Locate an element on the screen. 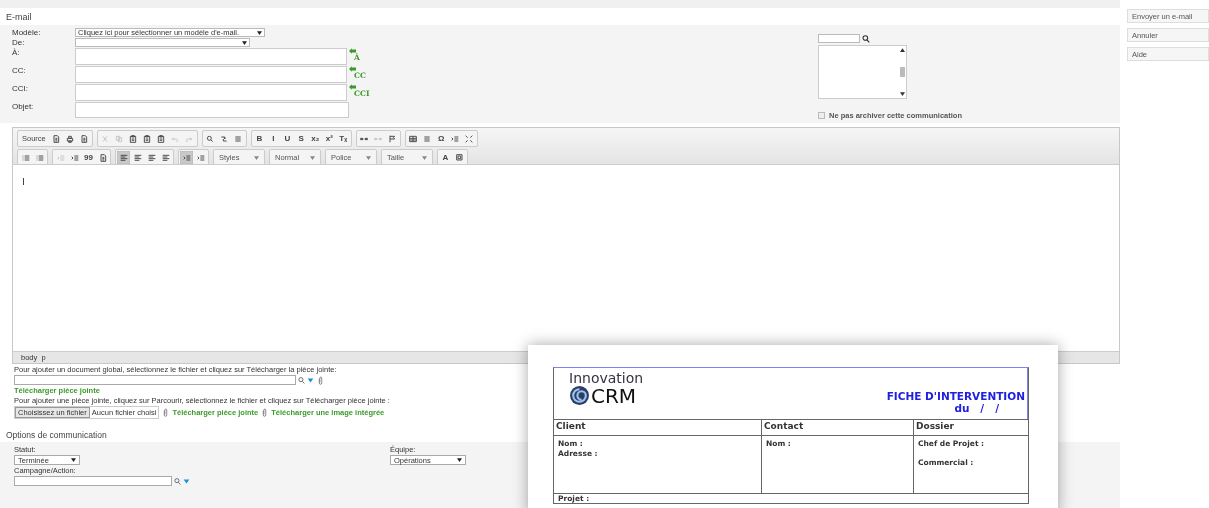 The height and width of the screenshot is (508, 1209). checkbox is located at coordinates (821, 115).